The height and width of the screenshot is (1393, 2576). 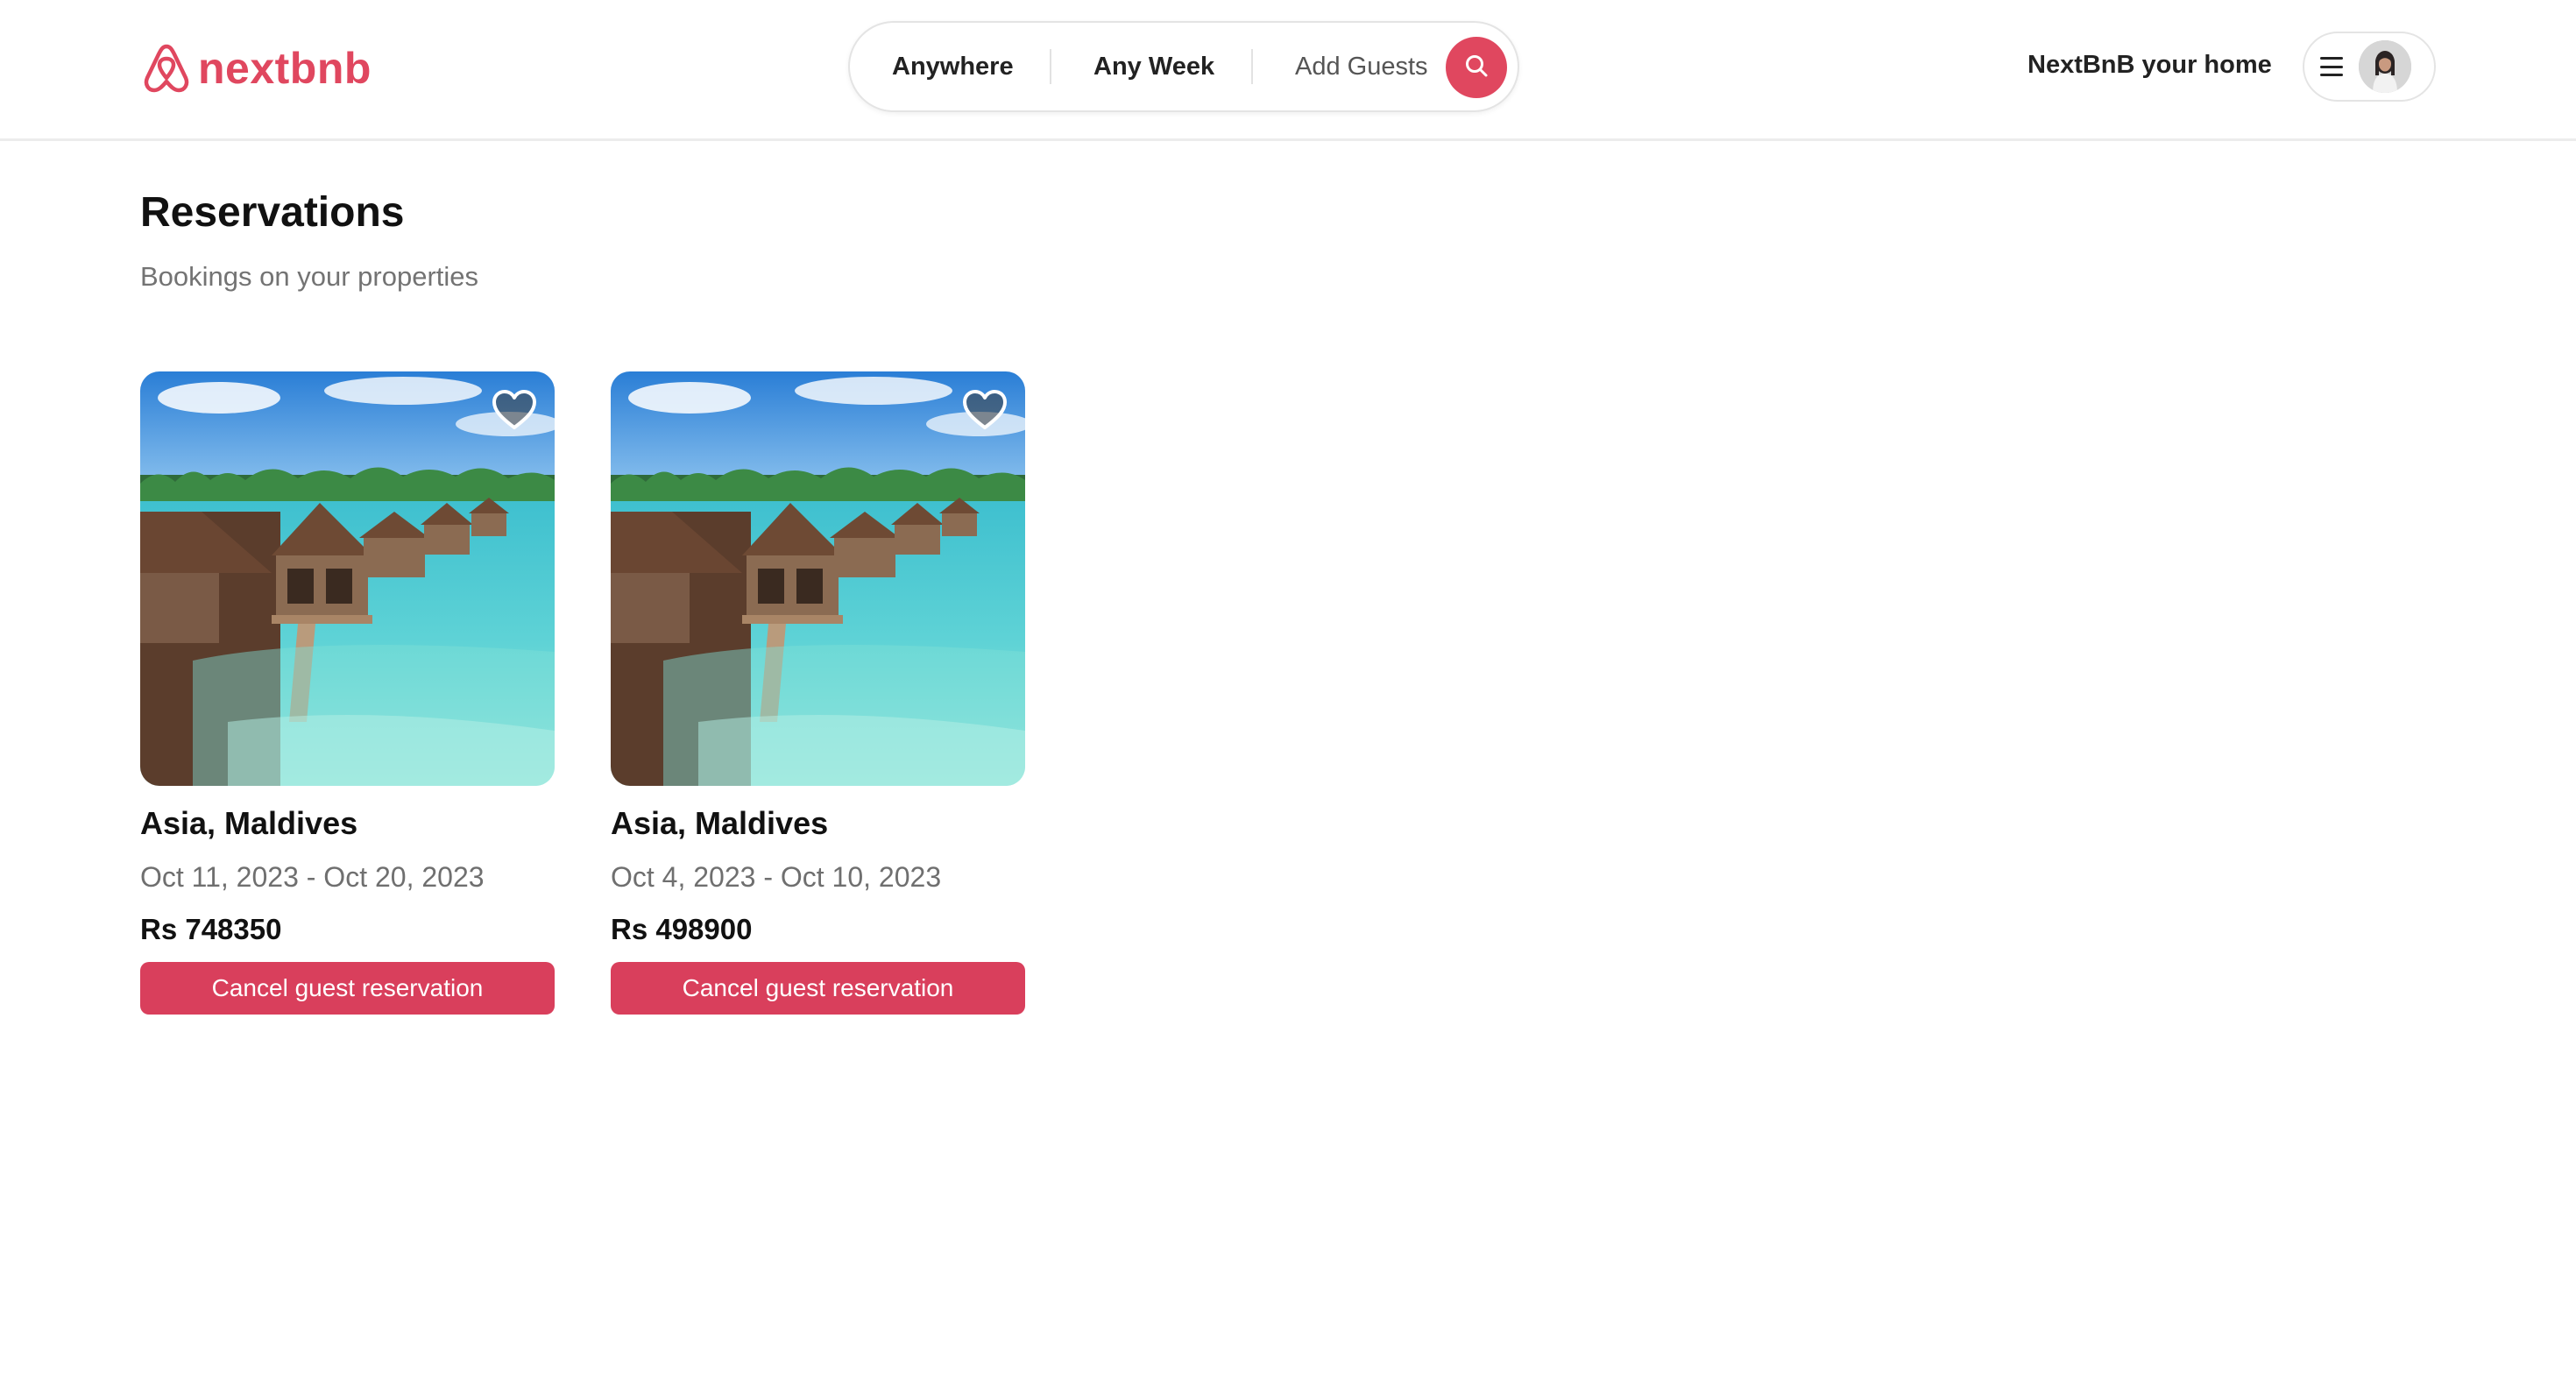 I want to click on reservation-dates: Oct 11, 2023 - Oct 20, 2023, so click(x=312, y=877).